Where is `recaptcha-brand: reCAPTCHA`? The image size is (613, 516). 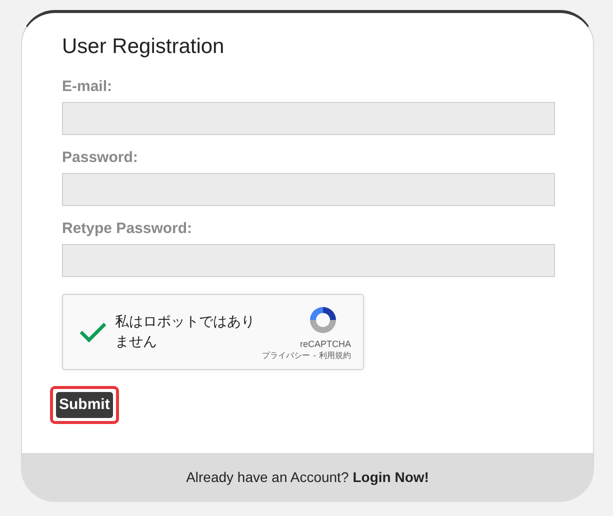 recaptcha-brand: reCAPTCHA is located at coordinates (325, 344).